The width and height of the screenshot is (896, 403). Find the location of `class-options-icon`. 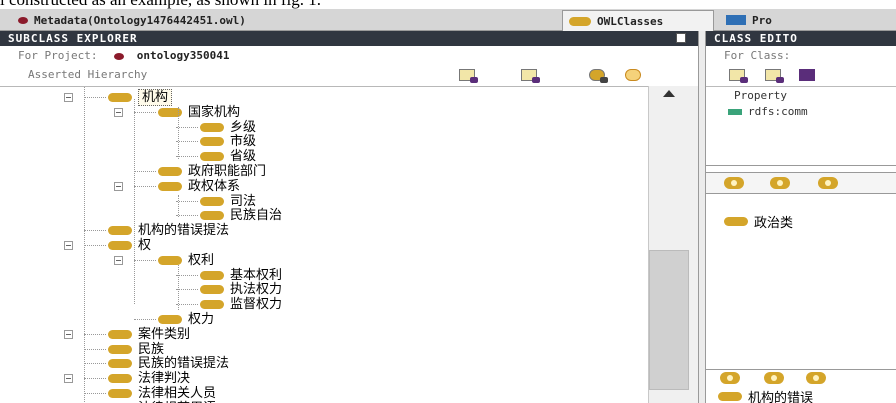

class-options-icon is located at coordinates (633, 75).